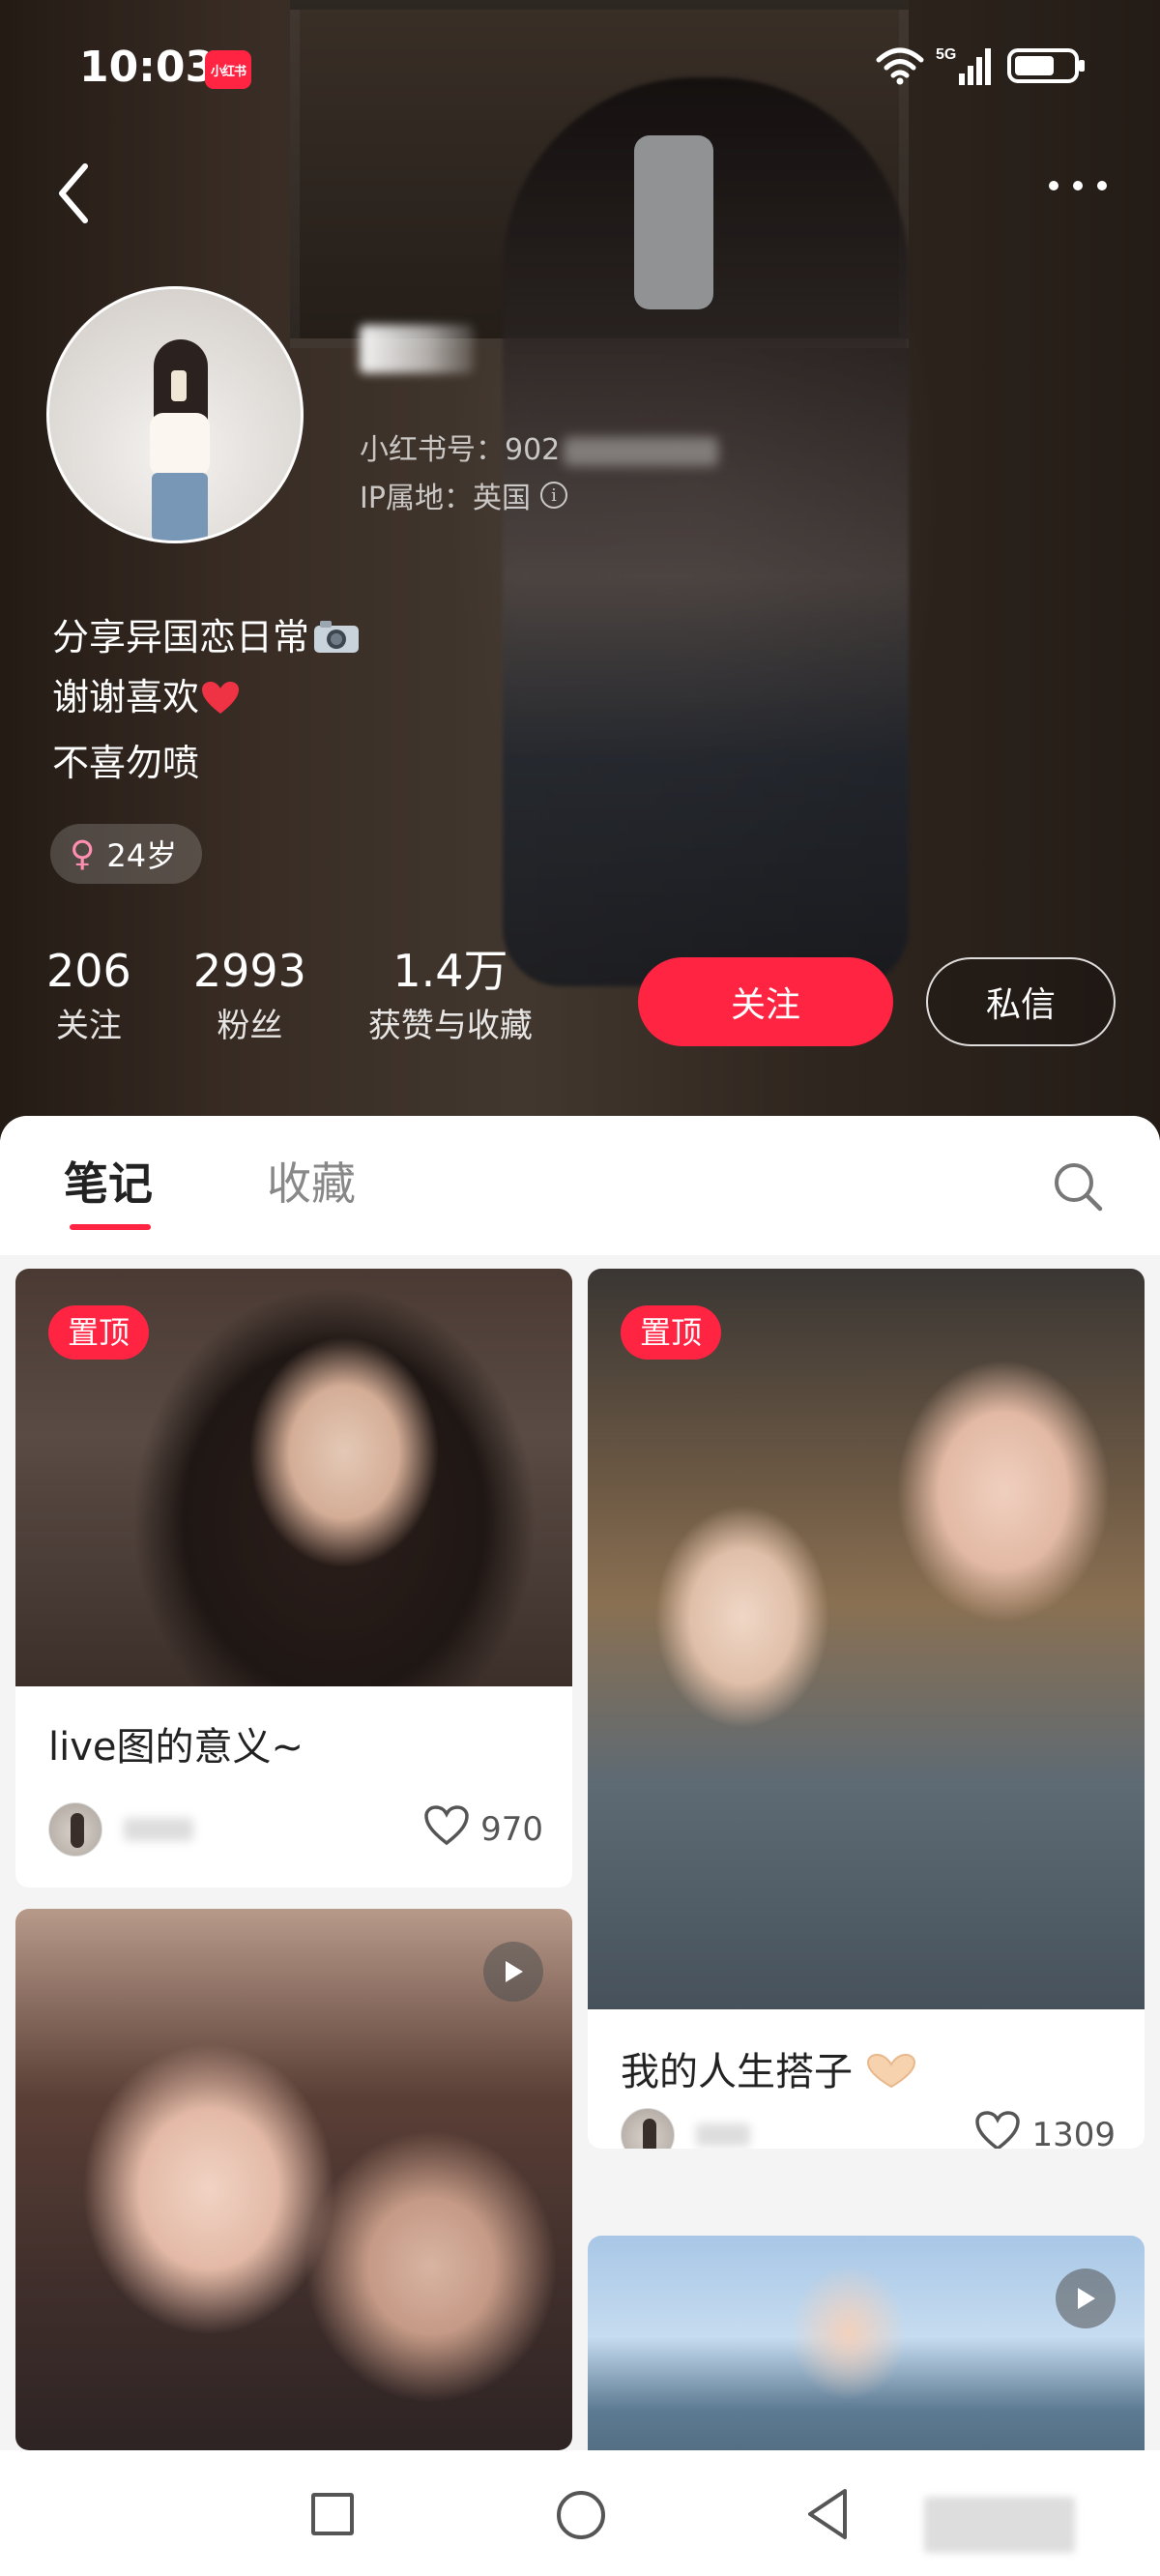 This screenshot has height=2576, width=1160. What do you see at coordinates (379, 346) in the screenshot?
I see `username: A` at bounding box center [379, 346].